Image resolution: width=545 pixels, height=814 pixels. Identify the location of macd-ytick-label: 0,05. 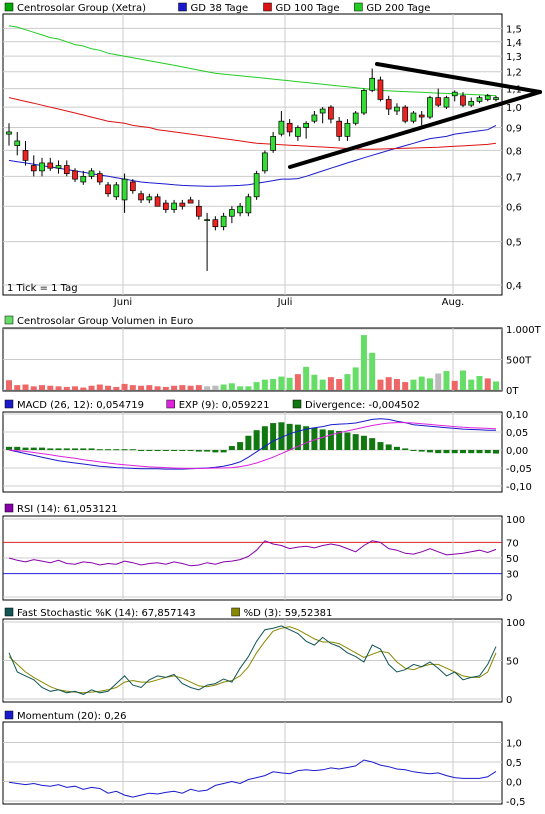
(517, 433).